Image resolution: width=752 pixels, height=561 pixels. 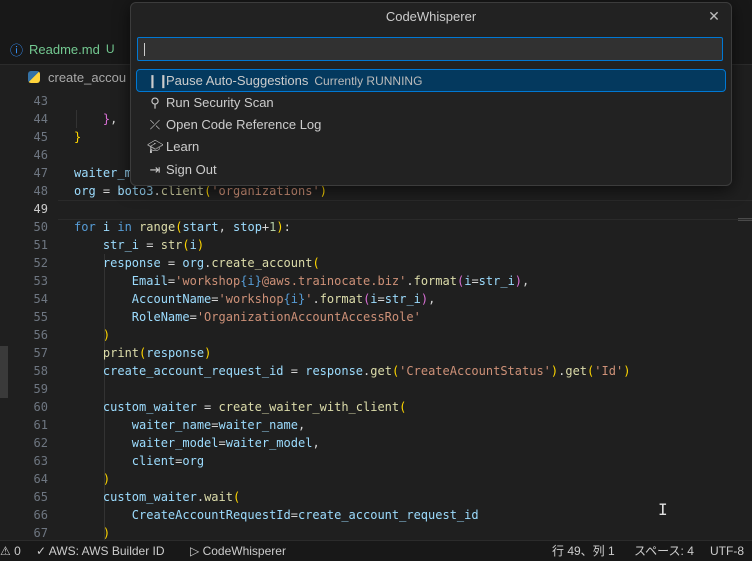 What do you see at coordinates (40, 119) in the screenshot?
I see `line-number: 44` at bounding box center [40, 119].